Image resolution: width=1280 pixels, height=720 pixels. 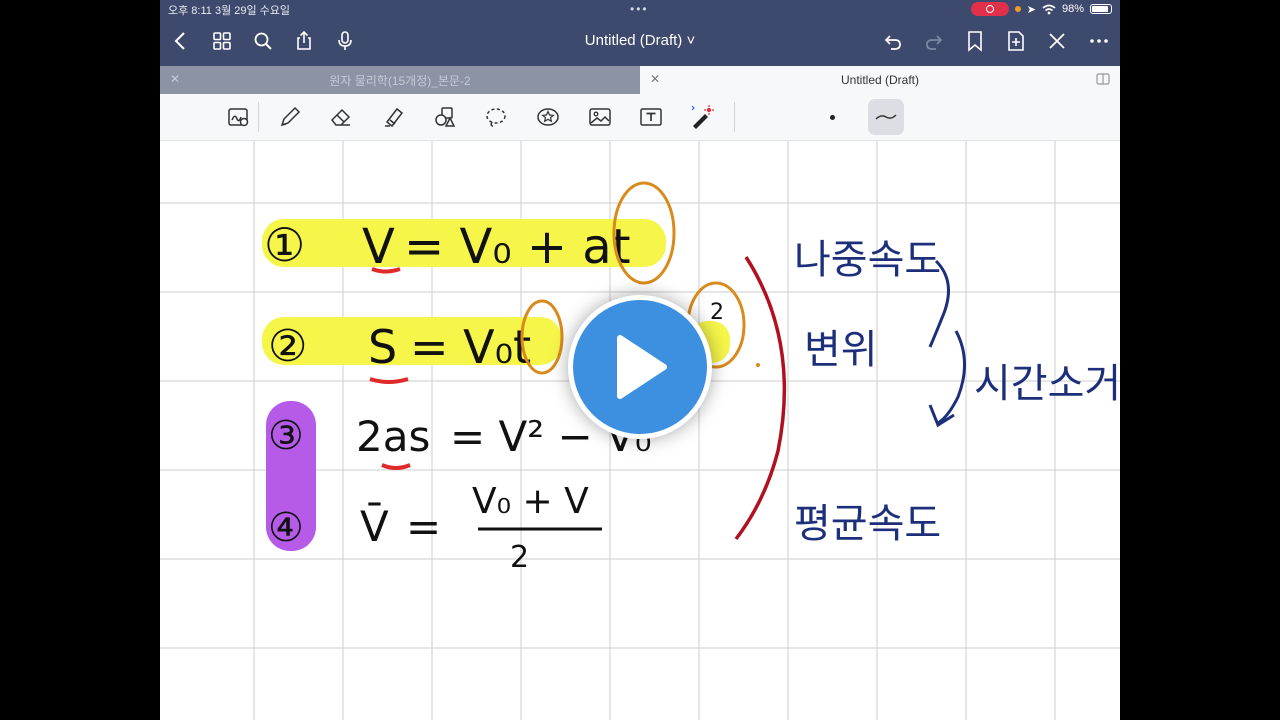 What do you see at coordinates (517, 247) in the screenshot?
I see `eq1-rhs: = V₀ + at` at bounding box center [517, 247].